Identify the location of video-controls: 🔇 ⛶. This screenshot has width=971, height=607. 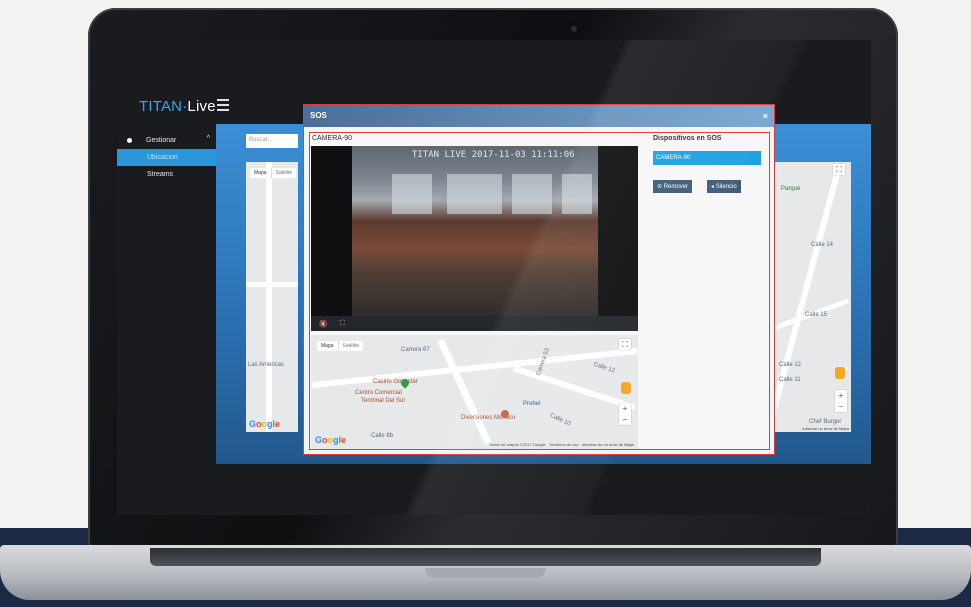
(474, 323).